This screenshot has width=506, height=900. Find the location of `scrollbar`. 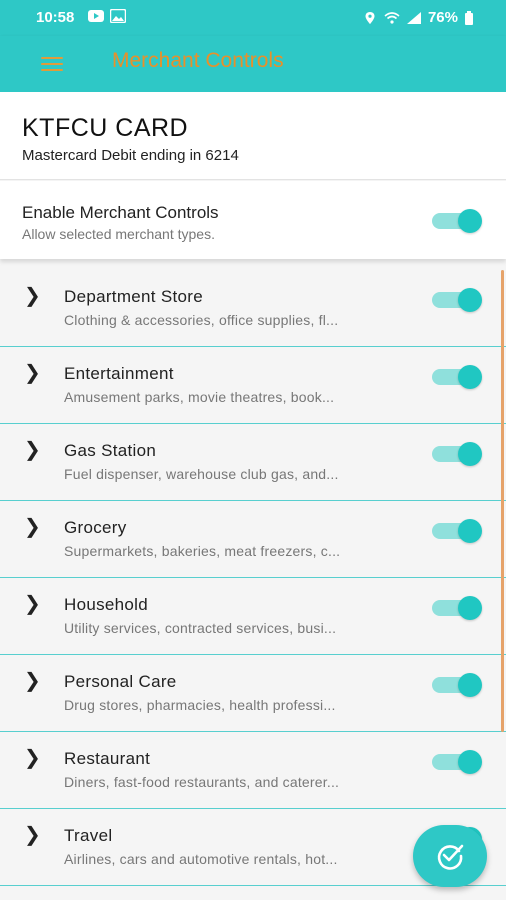

scrollbar is located at coordinates (502, 501).